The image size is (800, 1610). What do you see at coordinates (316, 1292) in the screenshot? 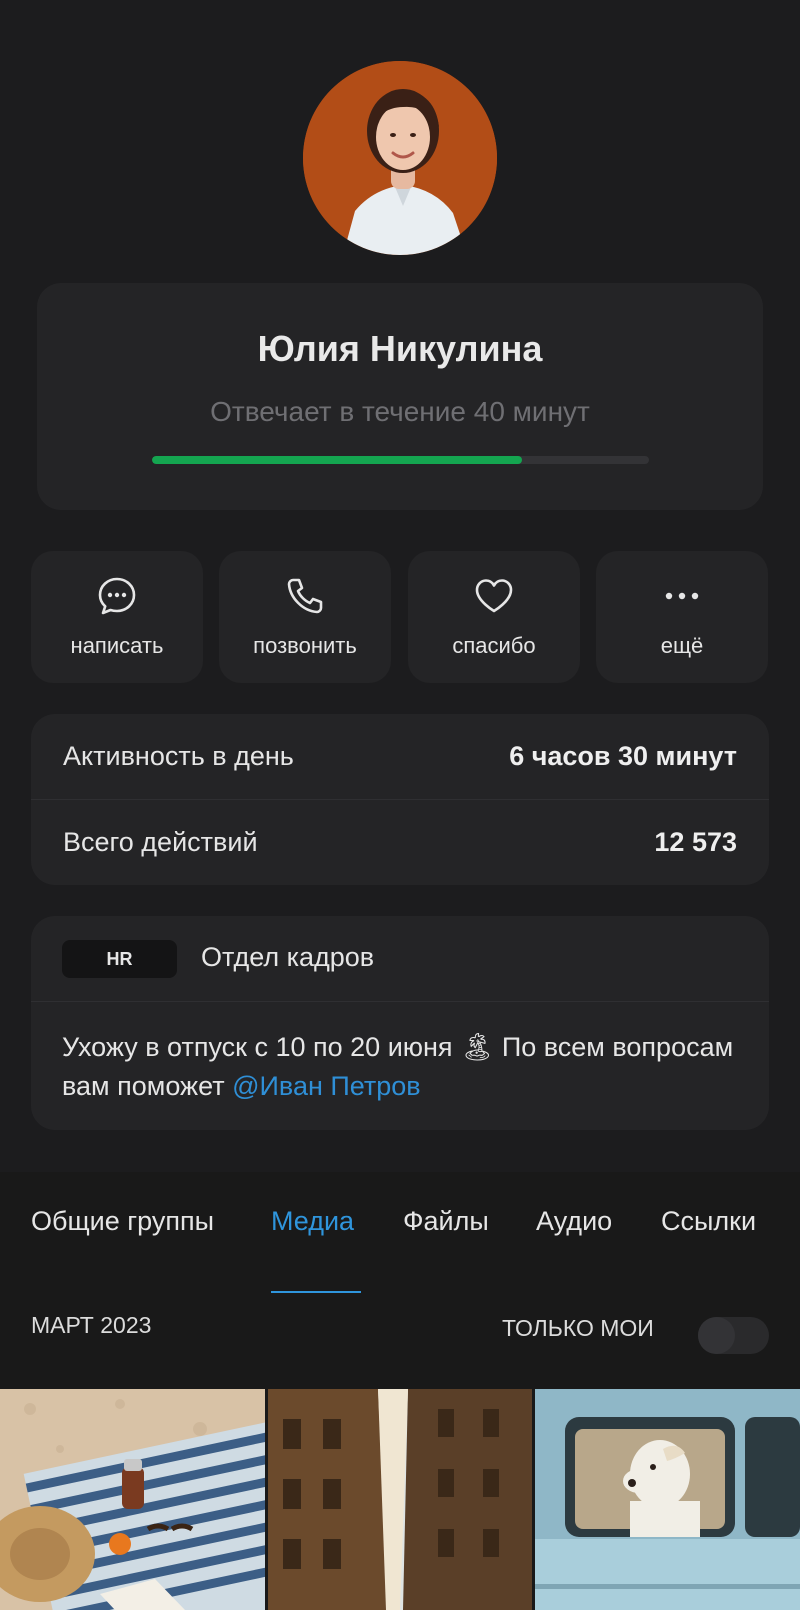
I see `active-tab-indicator` at bounding box center [316, 1292].